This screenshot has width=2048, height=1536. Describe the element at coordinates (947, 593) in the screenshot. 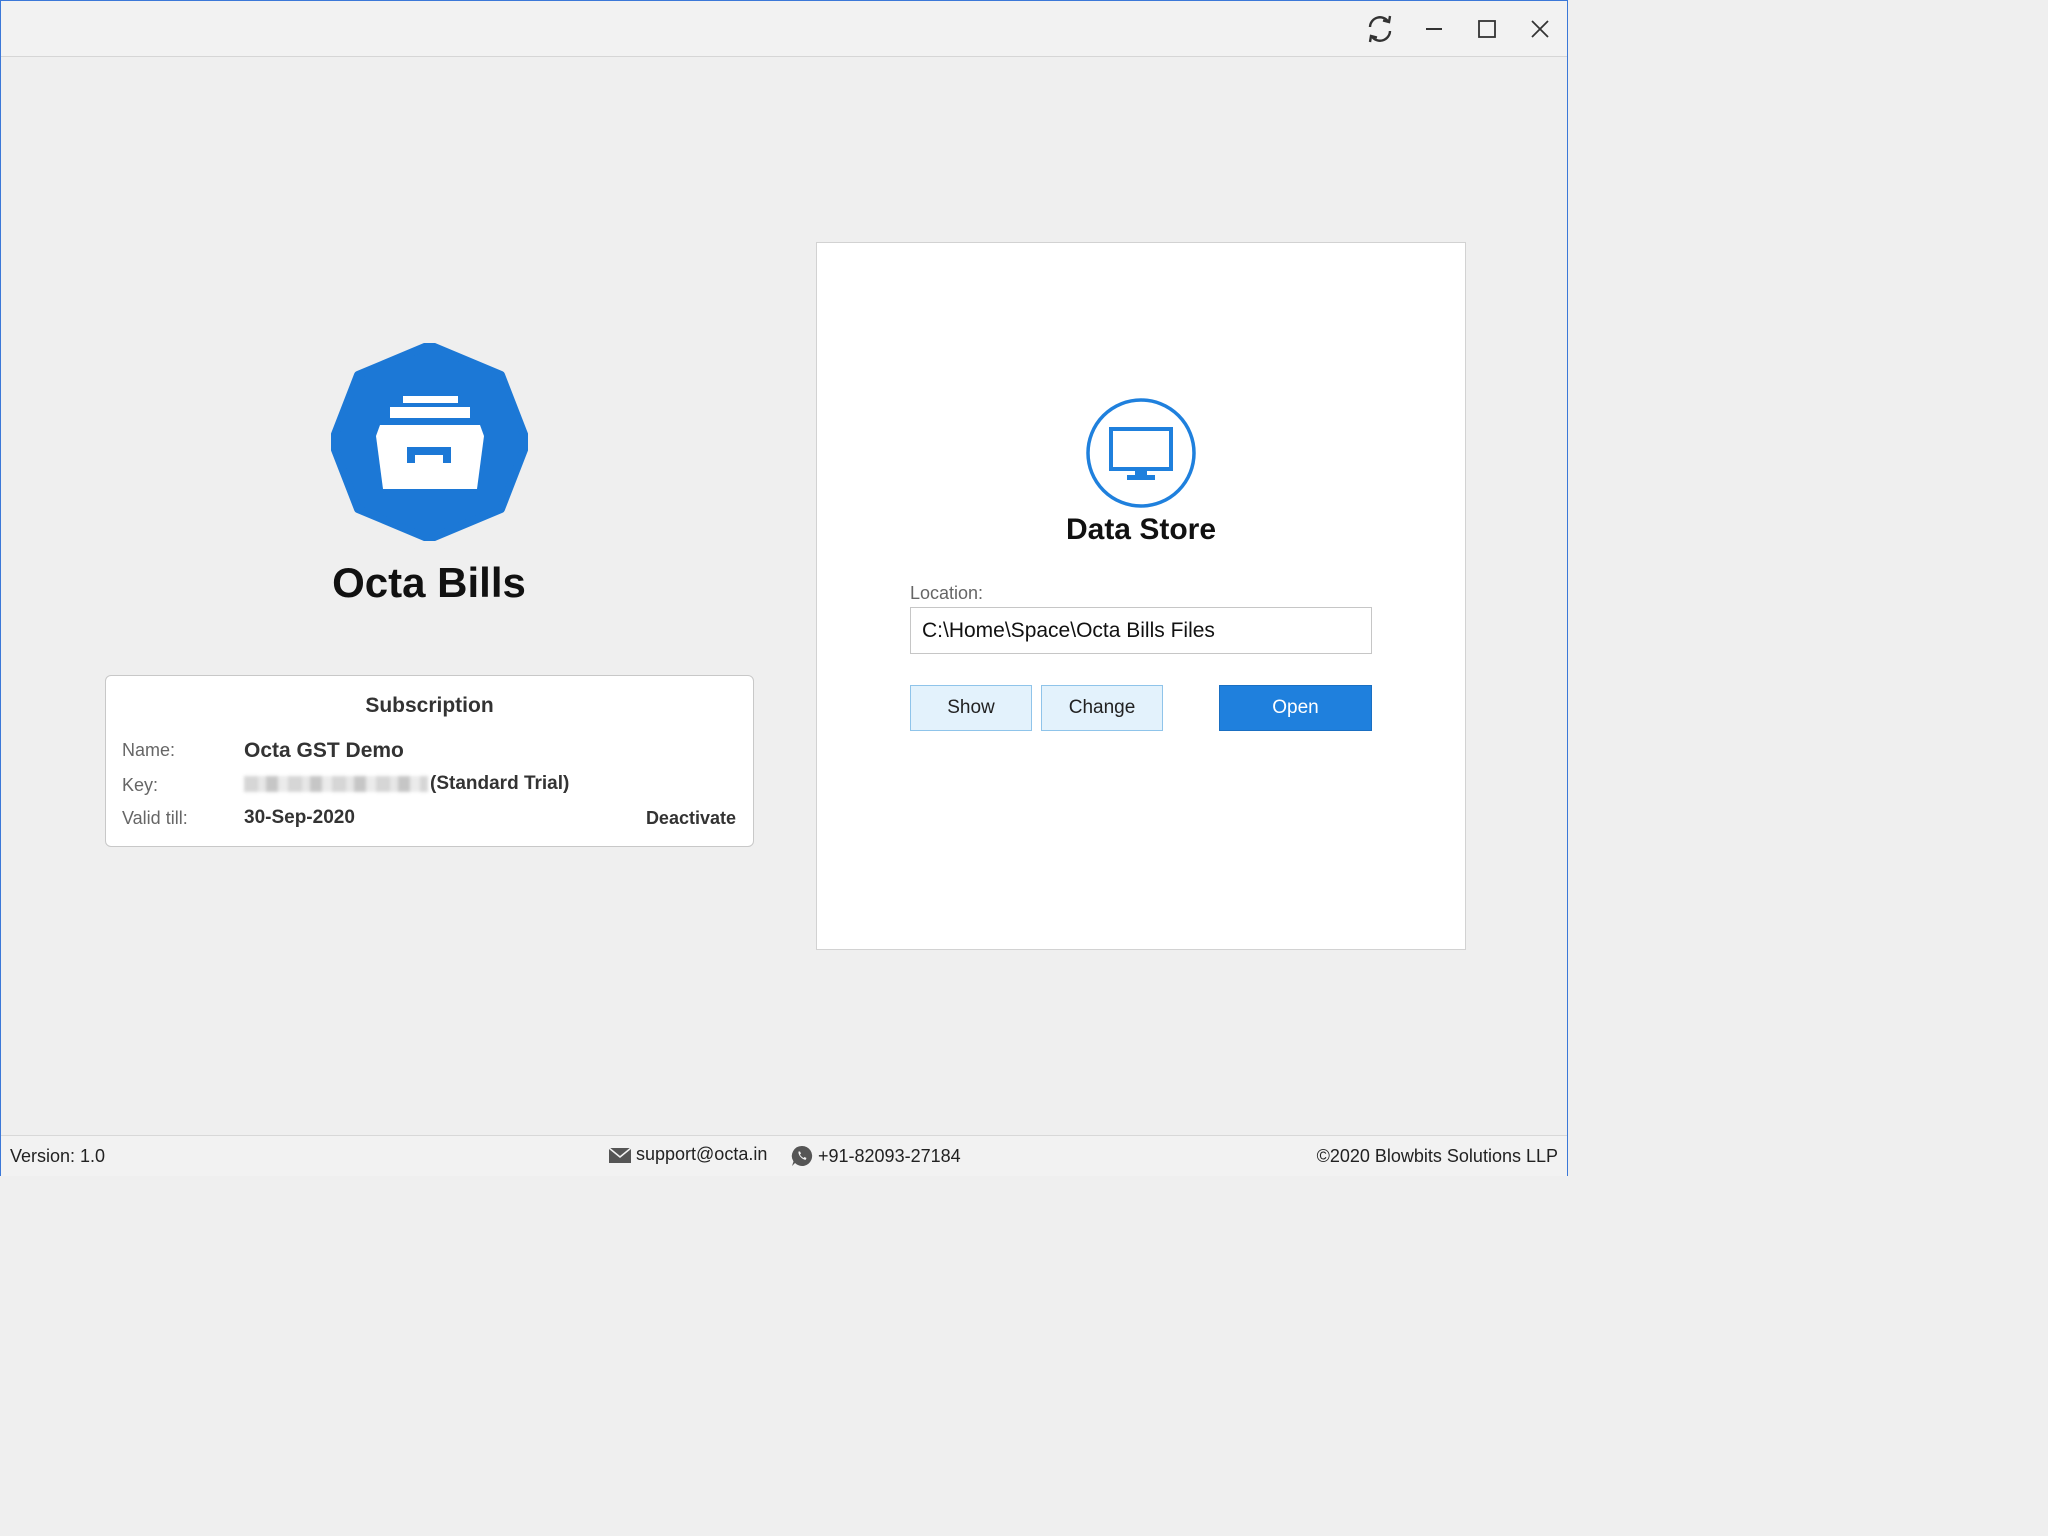

I see `location-label: Location:` at that location.